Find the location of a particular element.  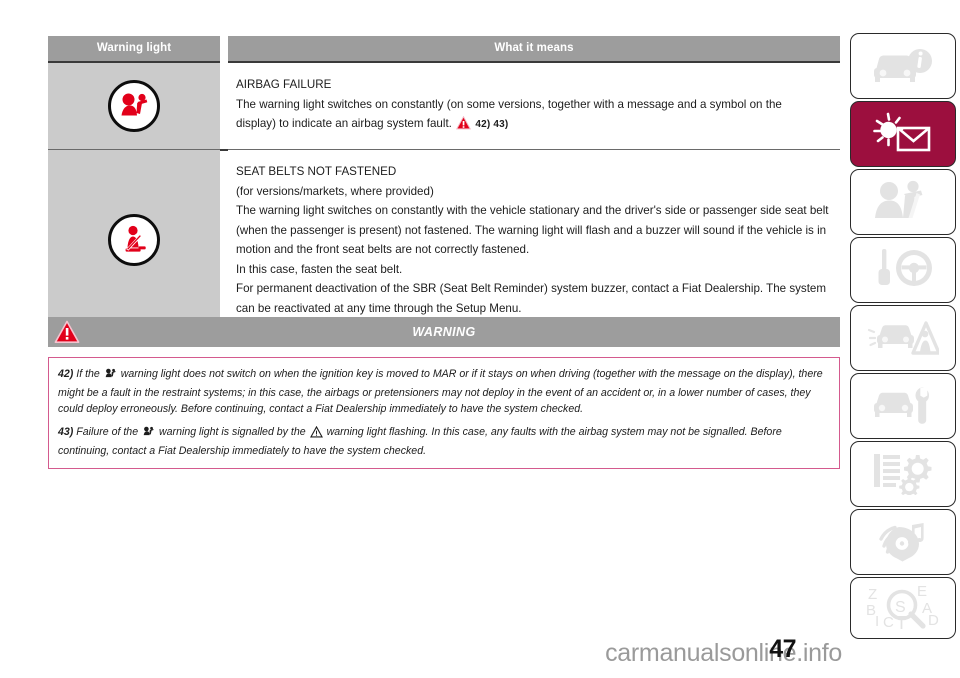

car-info-icon is located at coordinates (903, 66).